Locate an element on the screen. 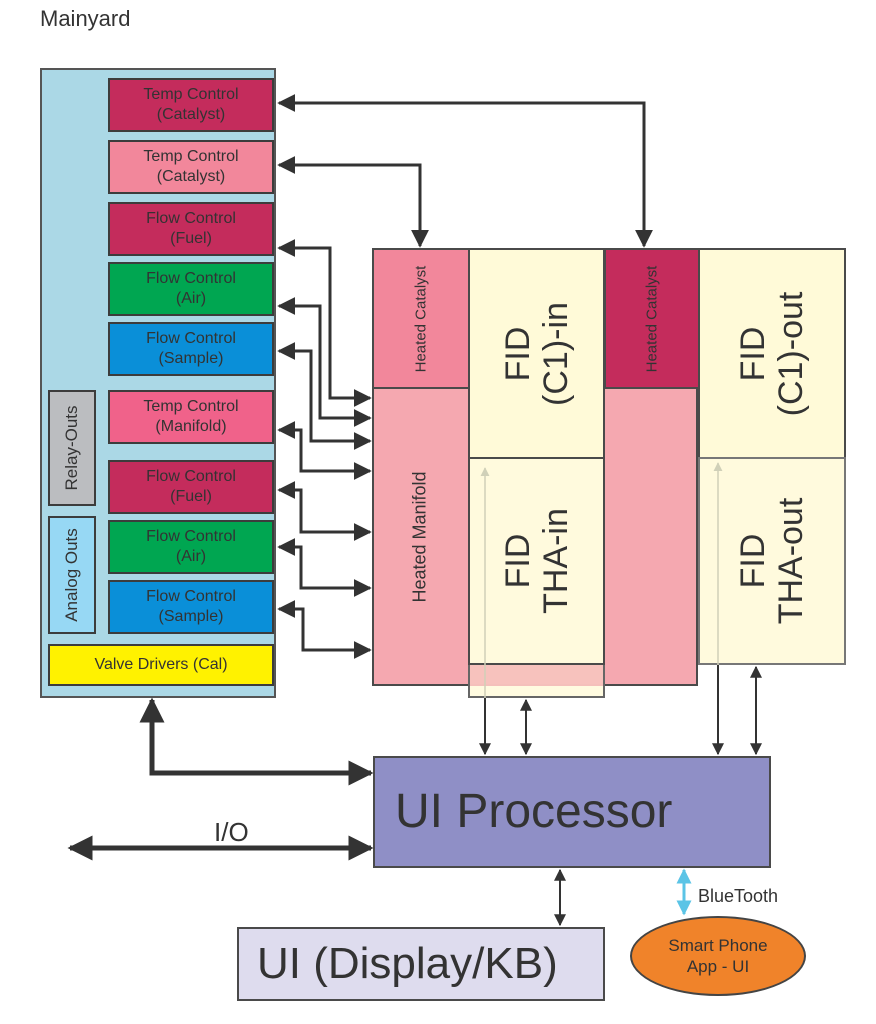 The height and width of the screenshot is (1024, 876). fid-tha-in-label: FID THA-in is located at coordinates (537, 561).